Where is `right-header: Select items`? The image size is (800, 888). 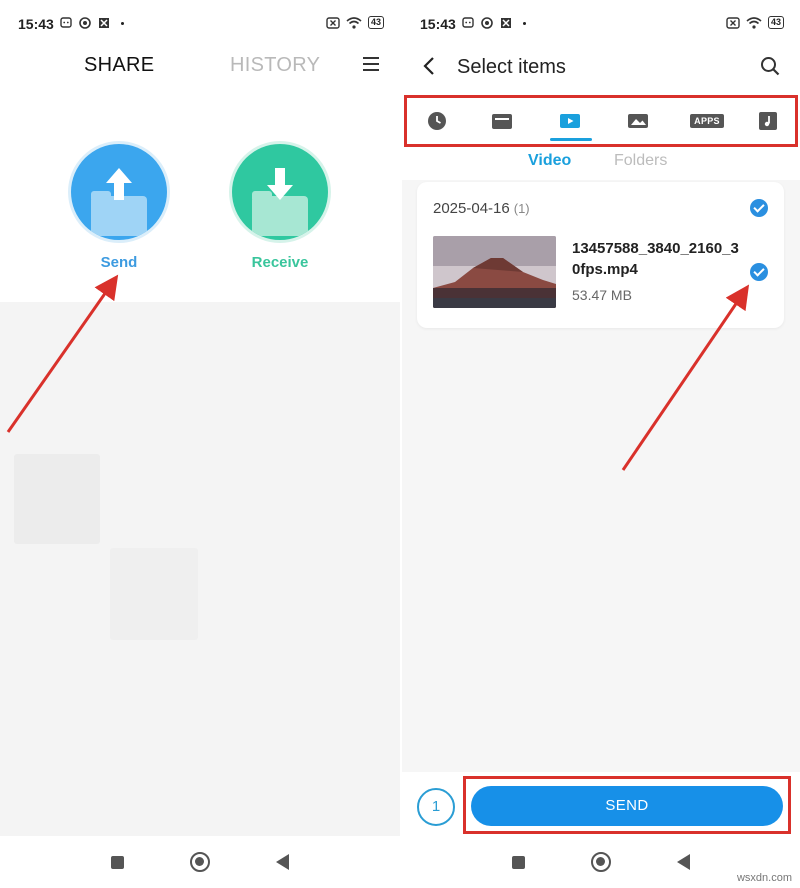
right-header: Select items is located at coordinates (601, 68).